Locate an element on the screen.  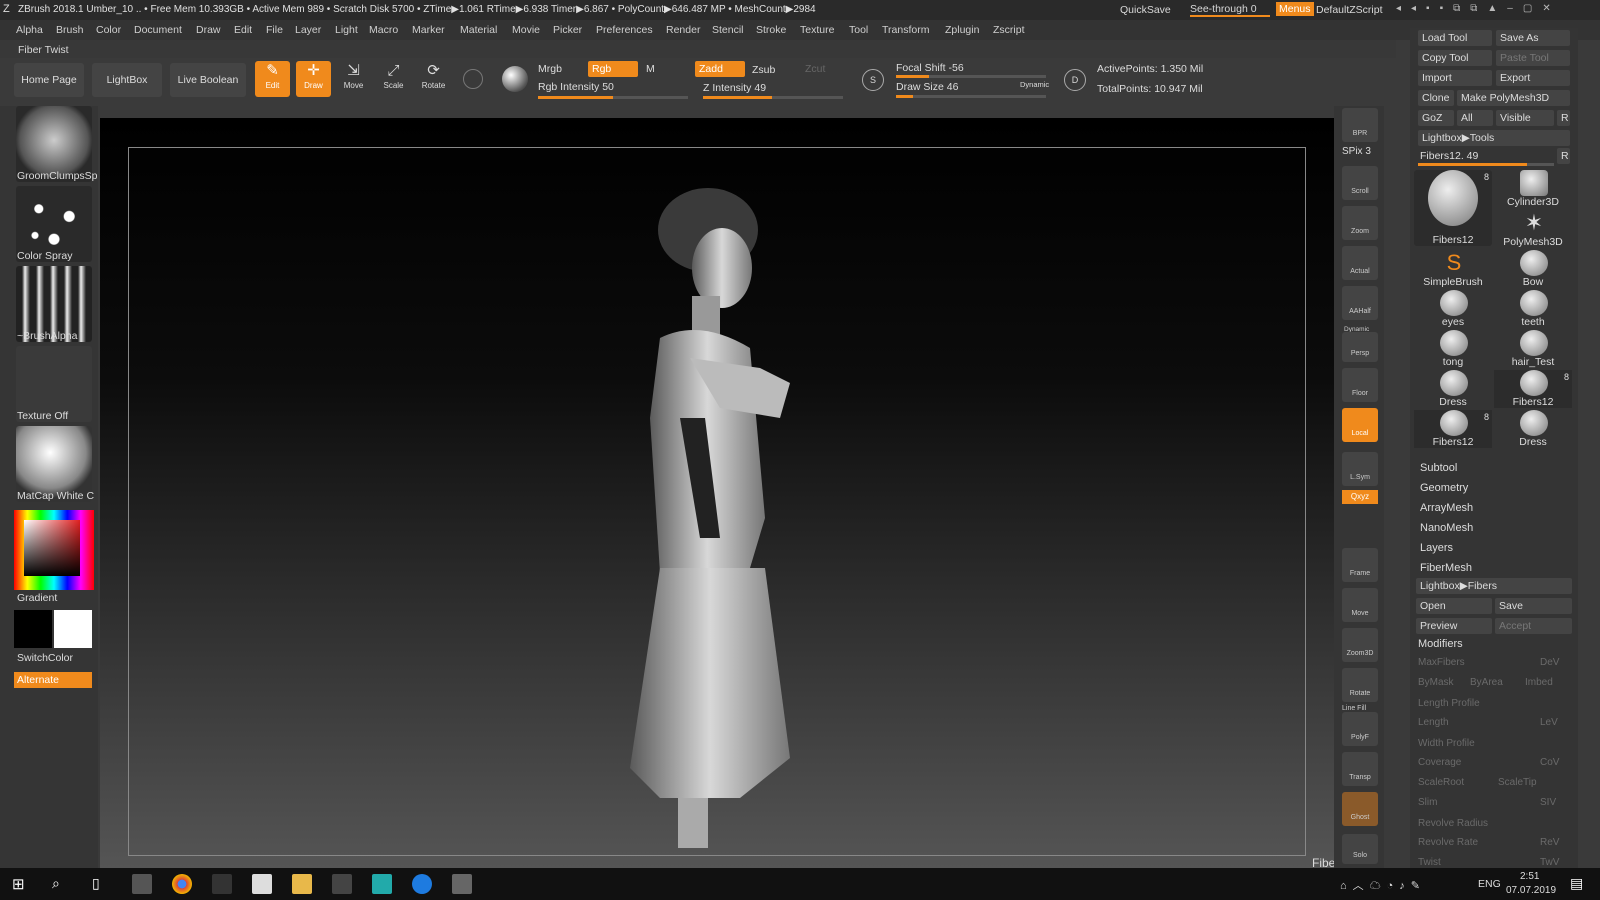
focal-shift-label: Focal Shift -56 is located at coordinates (930, 68).